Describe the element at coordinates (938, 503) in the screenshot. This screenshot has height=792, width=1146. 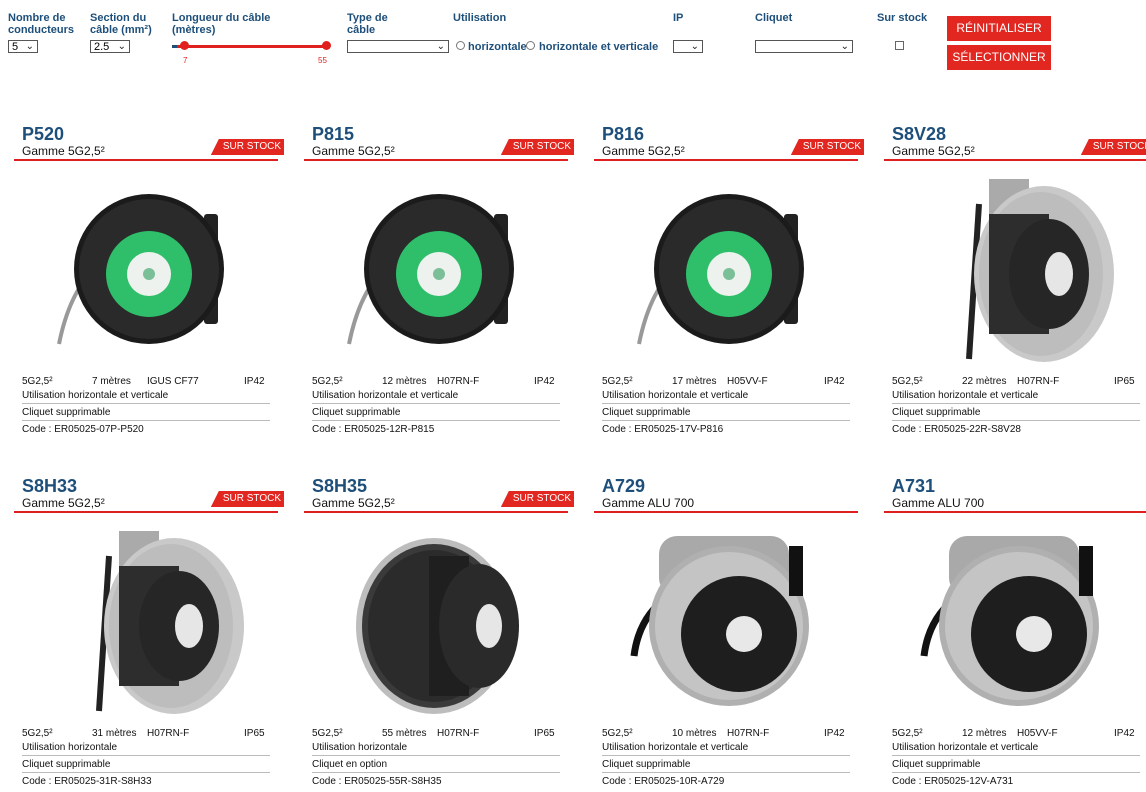
I see `product-range: Gamme ALU 700` at that location.